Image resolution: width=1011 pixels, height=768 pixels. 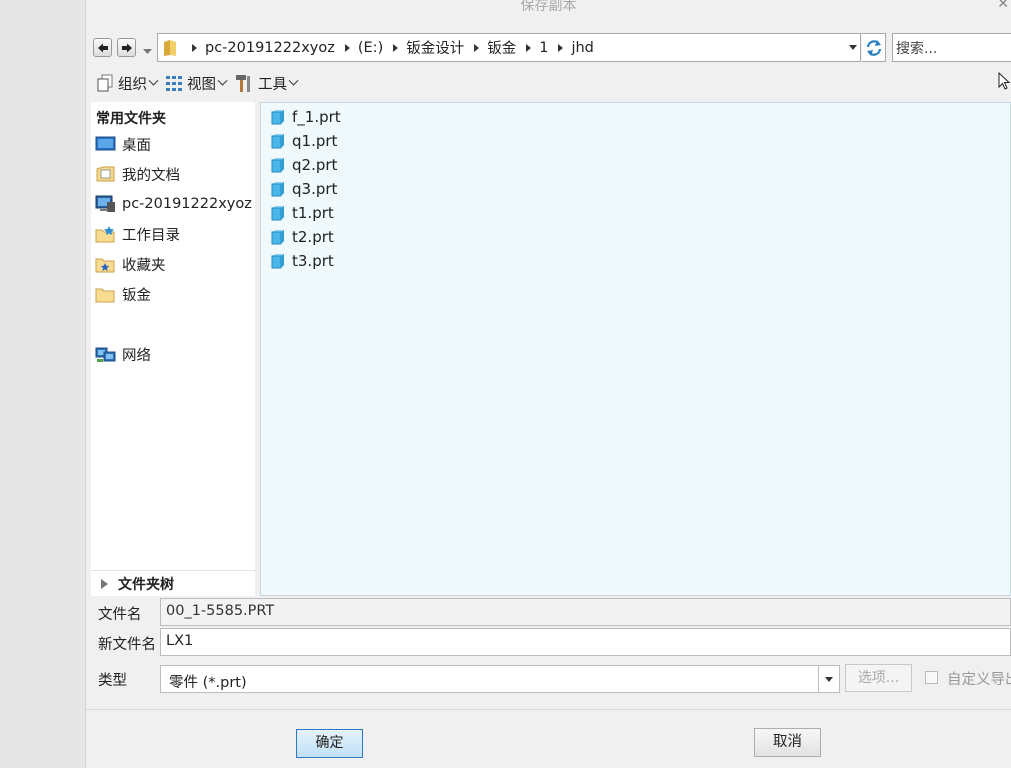 What do you see at coordinates (270, 48) in the screenshot?
I see `breadcrumb-item: pc-20191222xyoz` at bounding box center [270, 48].